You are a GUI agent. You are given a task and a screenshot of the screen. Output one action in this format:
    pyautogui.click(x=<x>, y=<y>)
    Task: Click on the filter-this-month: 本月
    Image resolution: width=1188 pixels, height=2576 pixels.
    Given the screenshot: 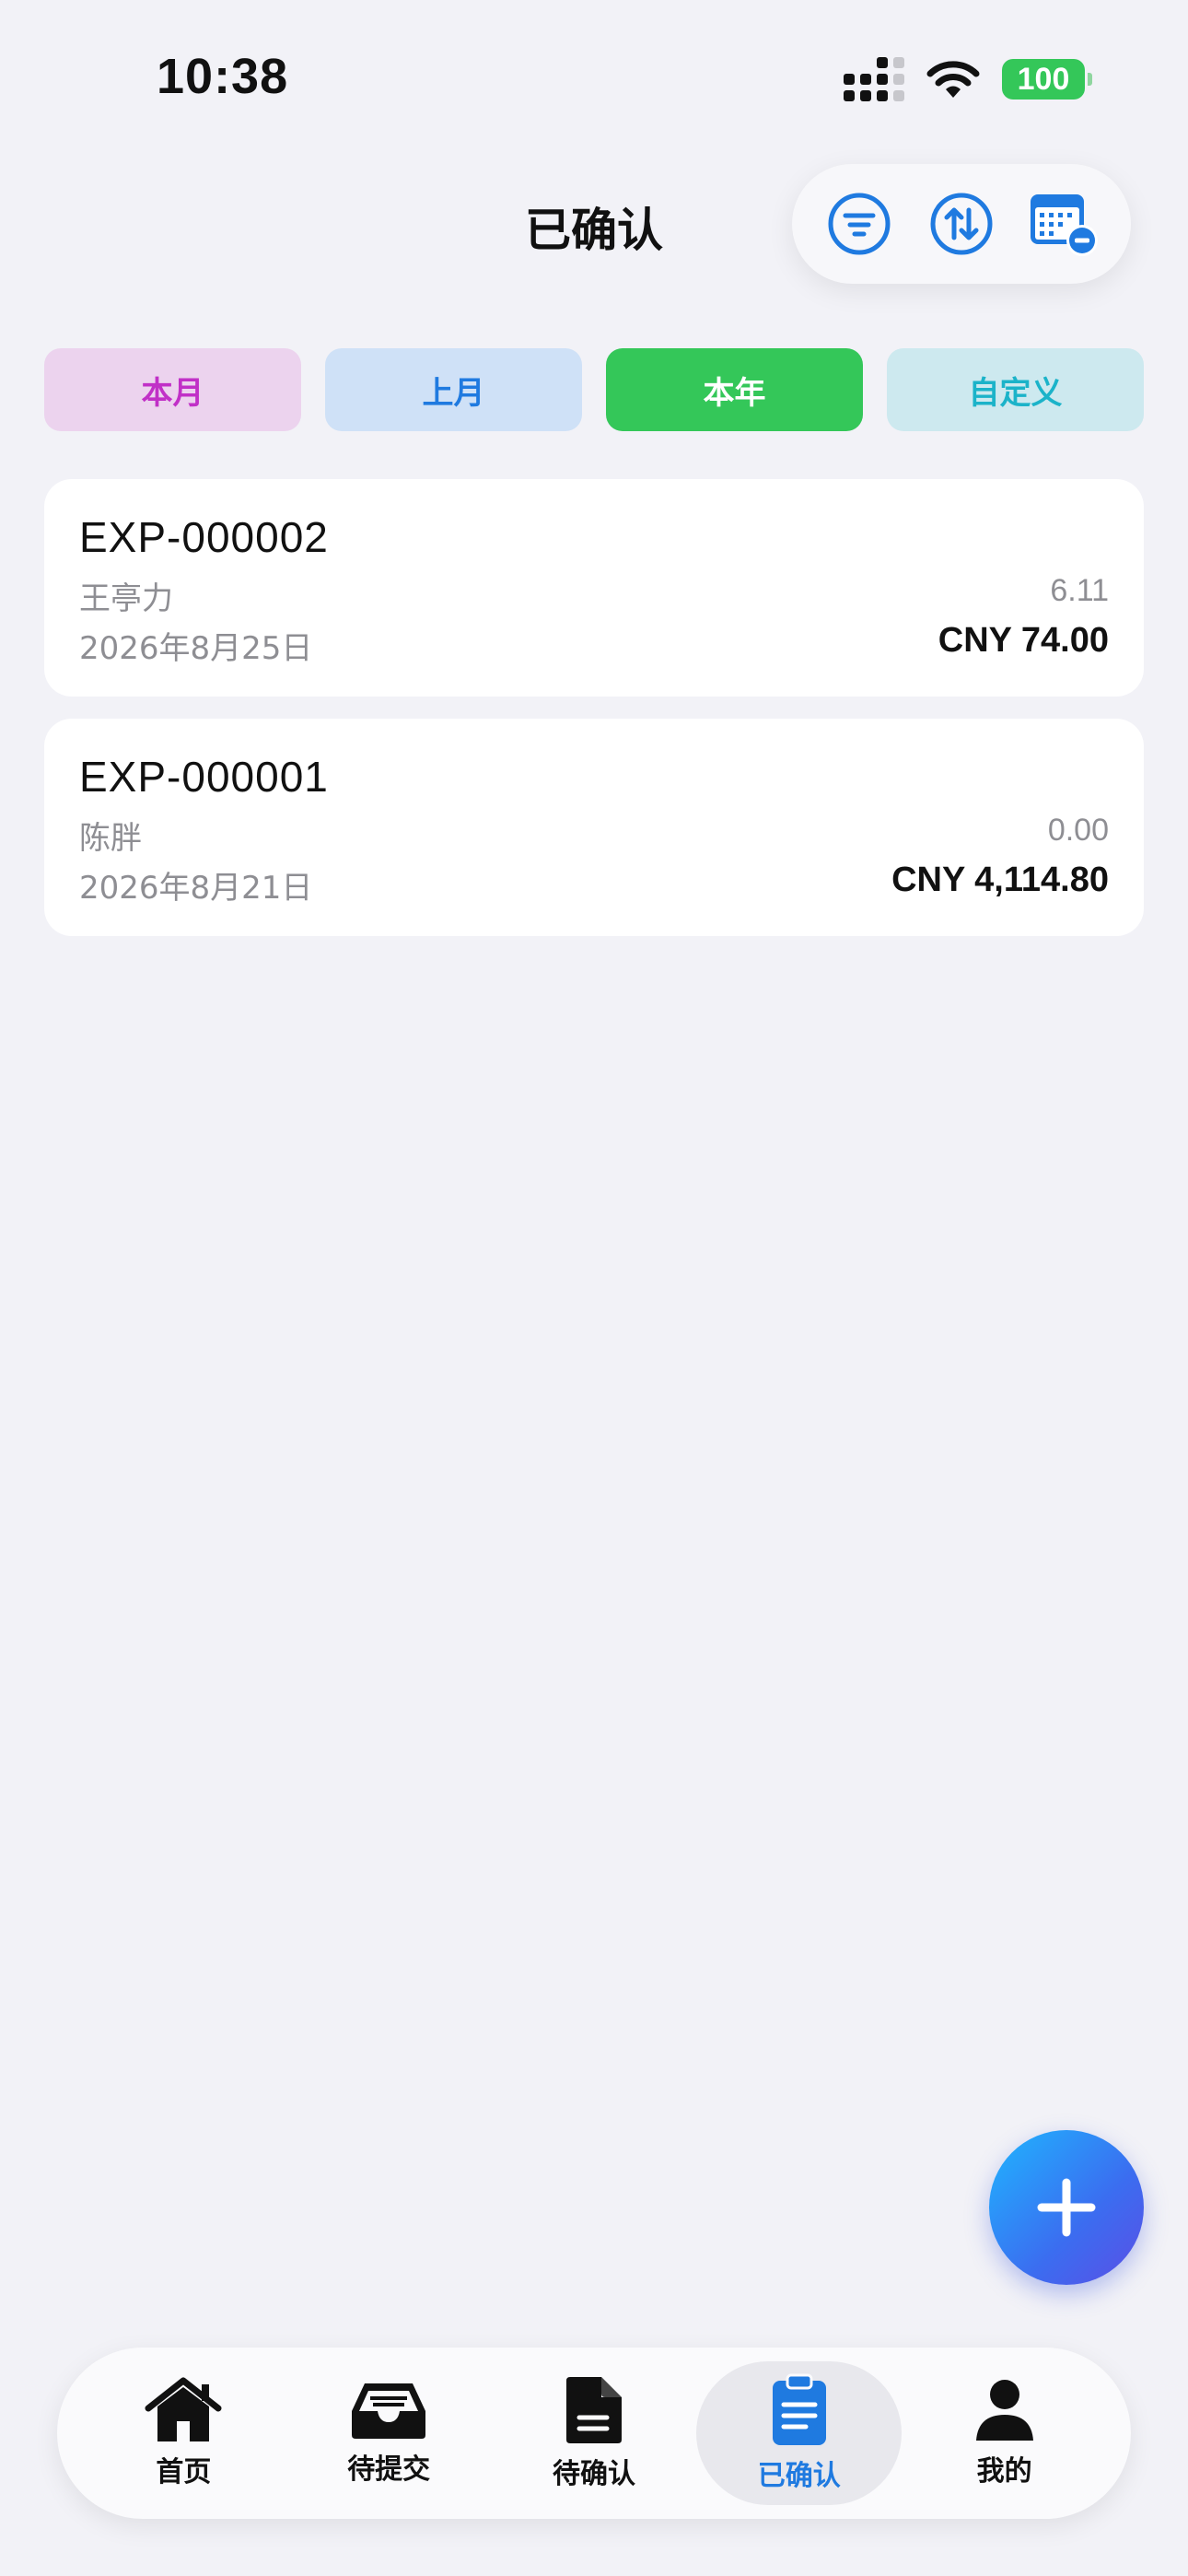 What is the action you would take?
    pyautogui.click(x=172, y=389)
    